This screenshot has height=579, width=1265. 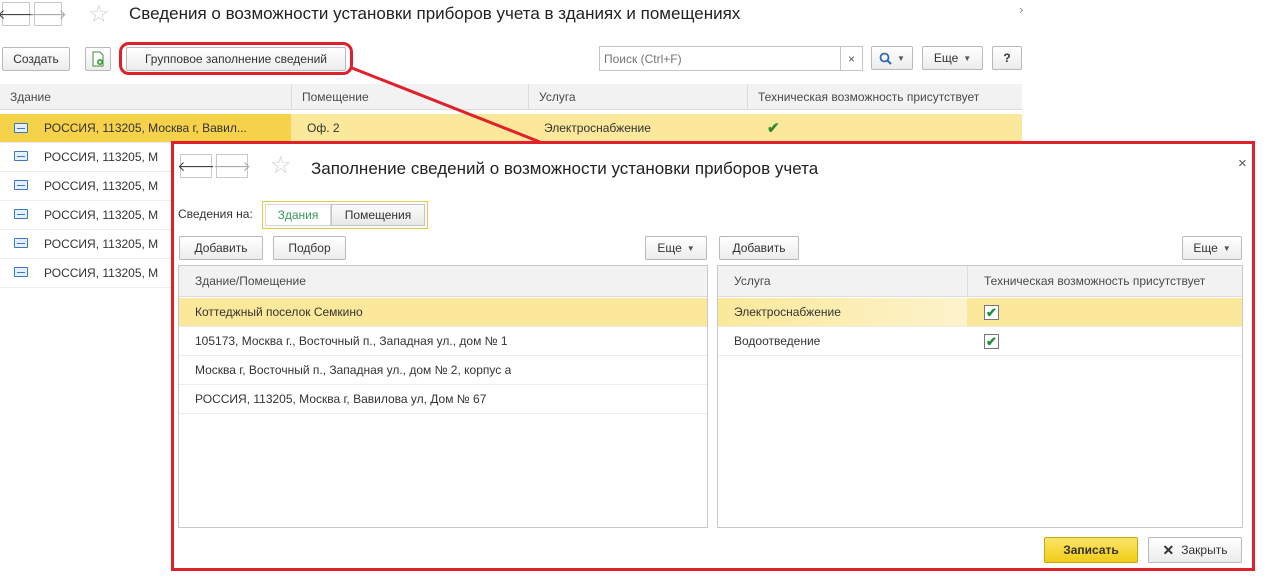 I want to click on dialog-back-button: 🡐, so click(x=196, y=166).